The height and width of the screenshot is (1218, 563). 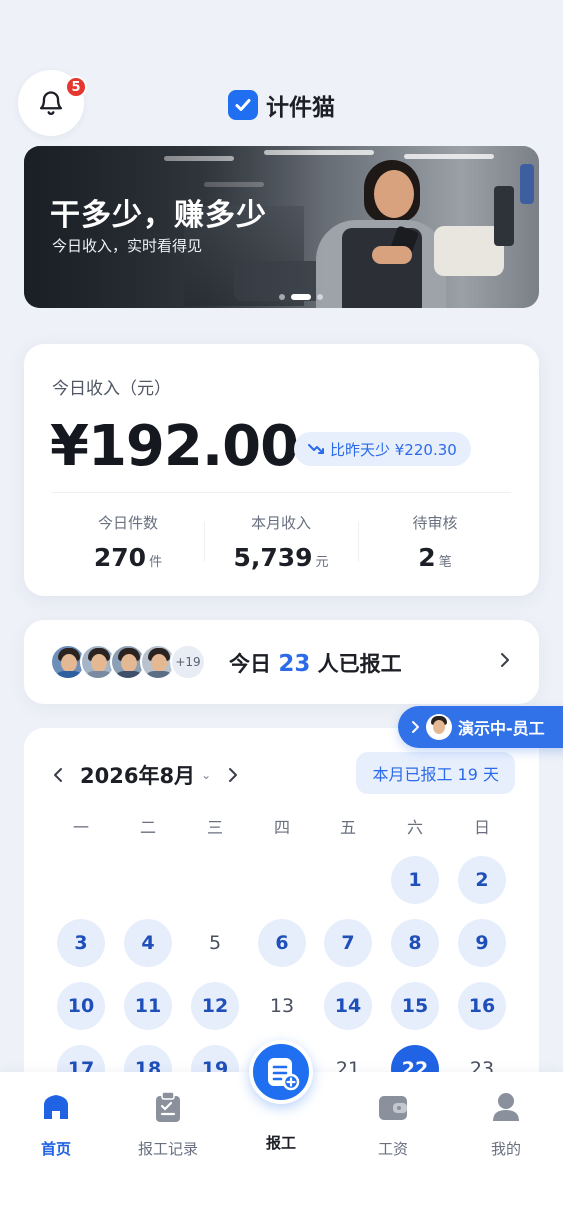 What do you see at coordinates (174, 446) in the screenshot?
I see `income-amount: ¥192.00` at bounding box center [174, 446].